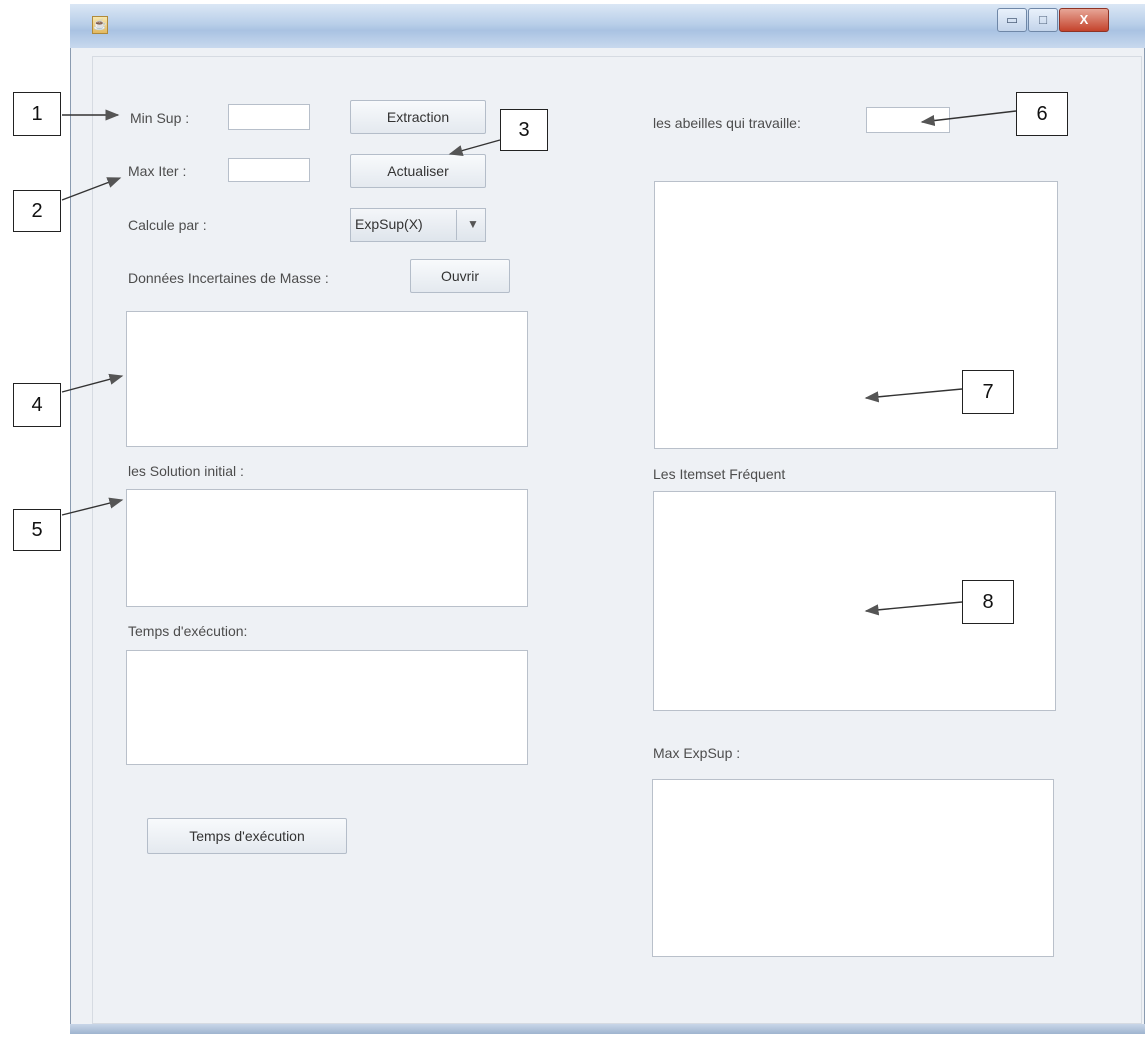 This screenshot has width=1145, height=1040. Describe the element at coordinates (1042, 114) in the screenshot. I see `callout-6: 6` at that location.